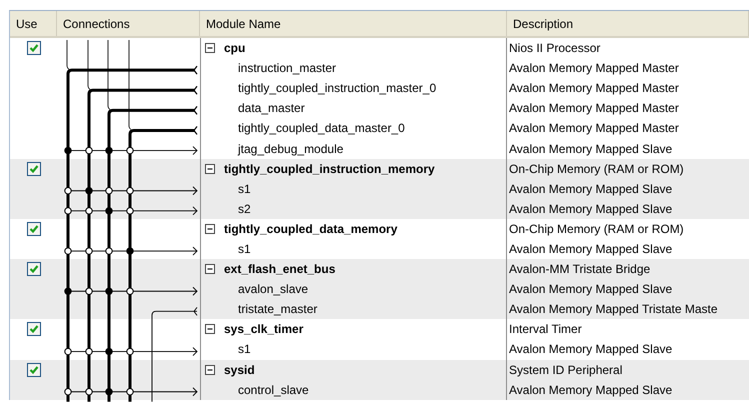 This screenshot has width=749, height=405. Describe the element at coordinates (353, 23) in the screenshot. I see `column-header: Module Name` at that location.